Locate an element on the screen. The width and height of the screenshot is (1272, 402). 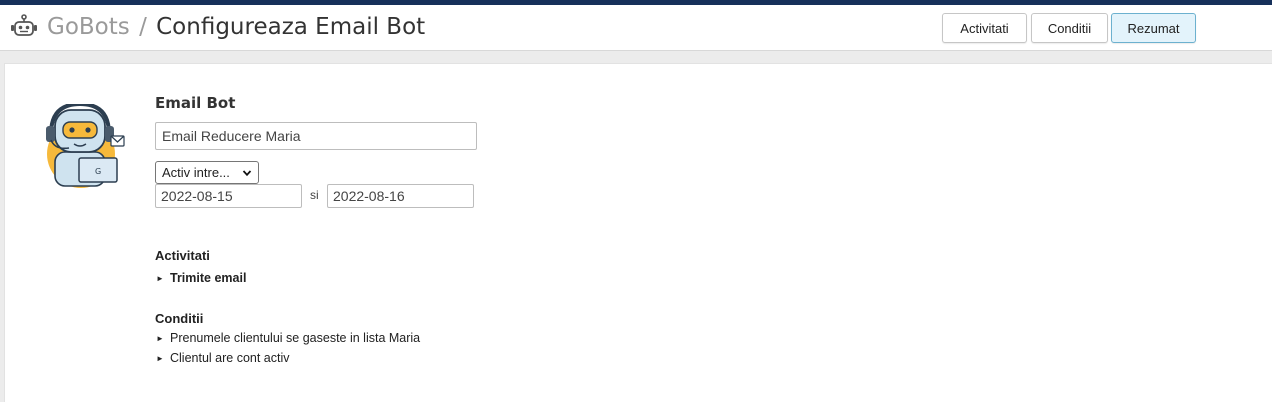
condition-item: ► Clientul are cont activ is located at coordinates (223, 358).